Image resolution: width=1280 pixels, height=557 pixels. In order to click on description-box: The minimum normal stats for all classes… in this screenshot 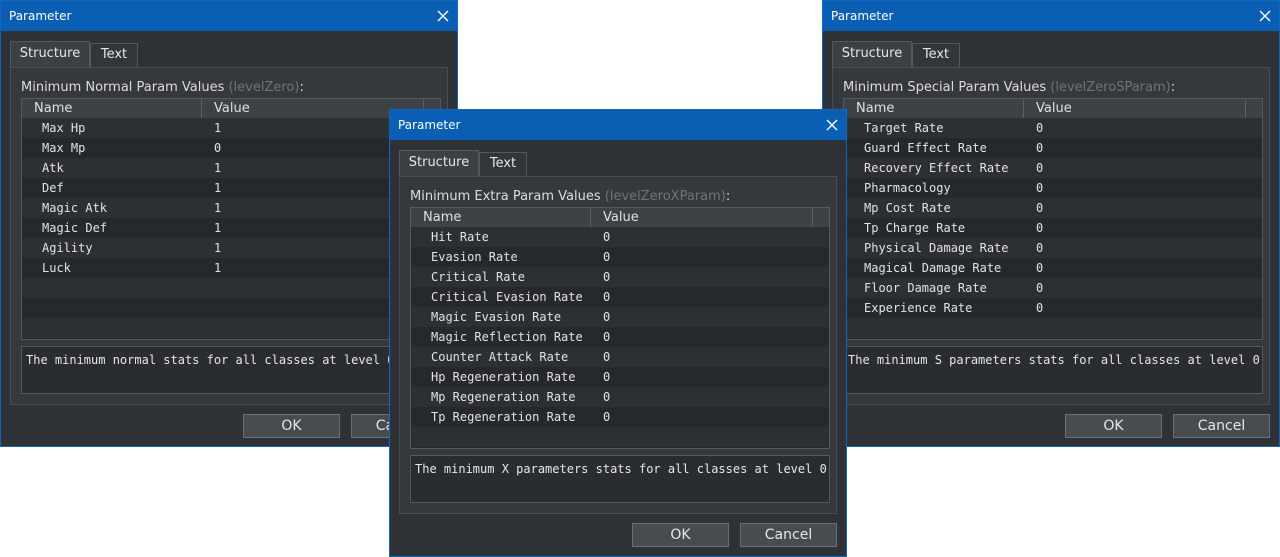, I will do `click(231, 370)`.